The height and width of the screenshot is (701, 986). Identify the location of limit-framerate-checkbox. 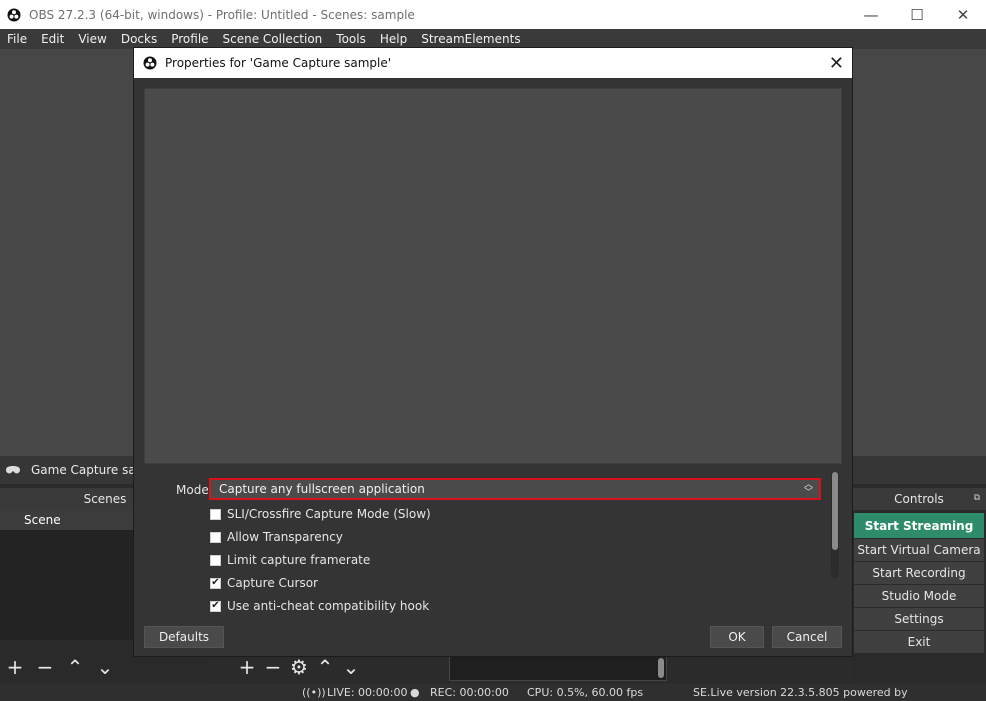
(215, 560).